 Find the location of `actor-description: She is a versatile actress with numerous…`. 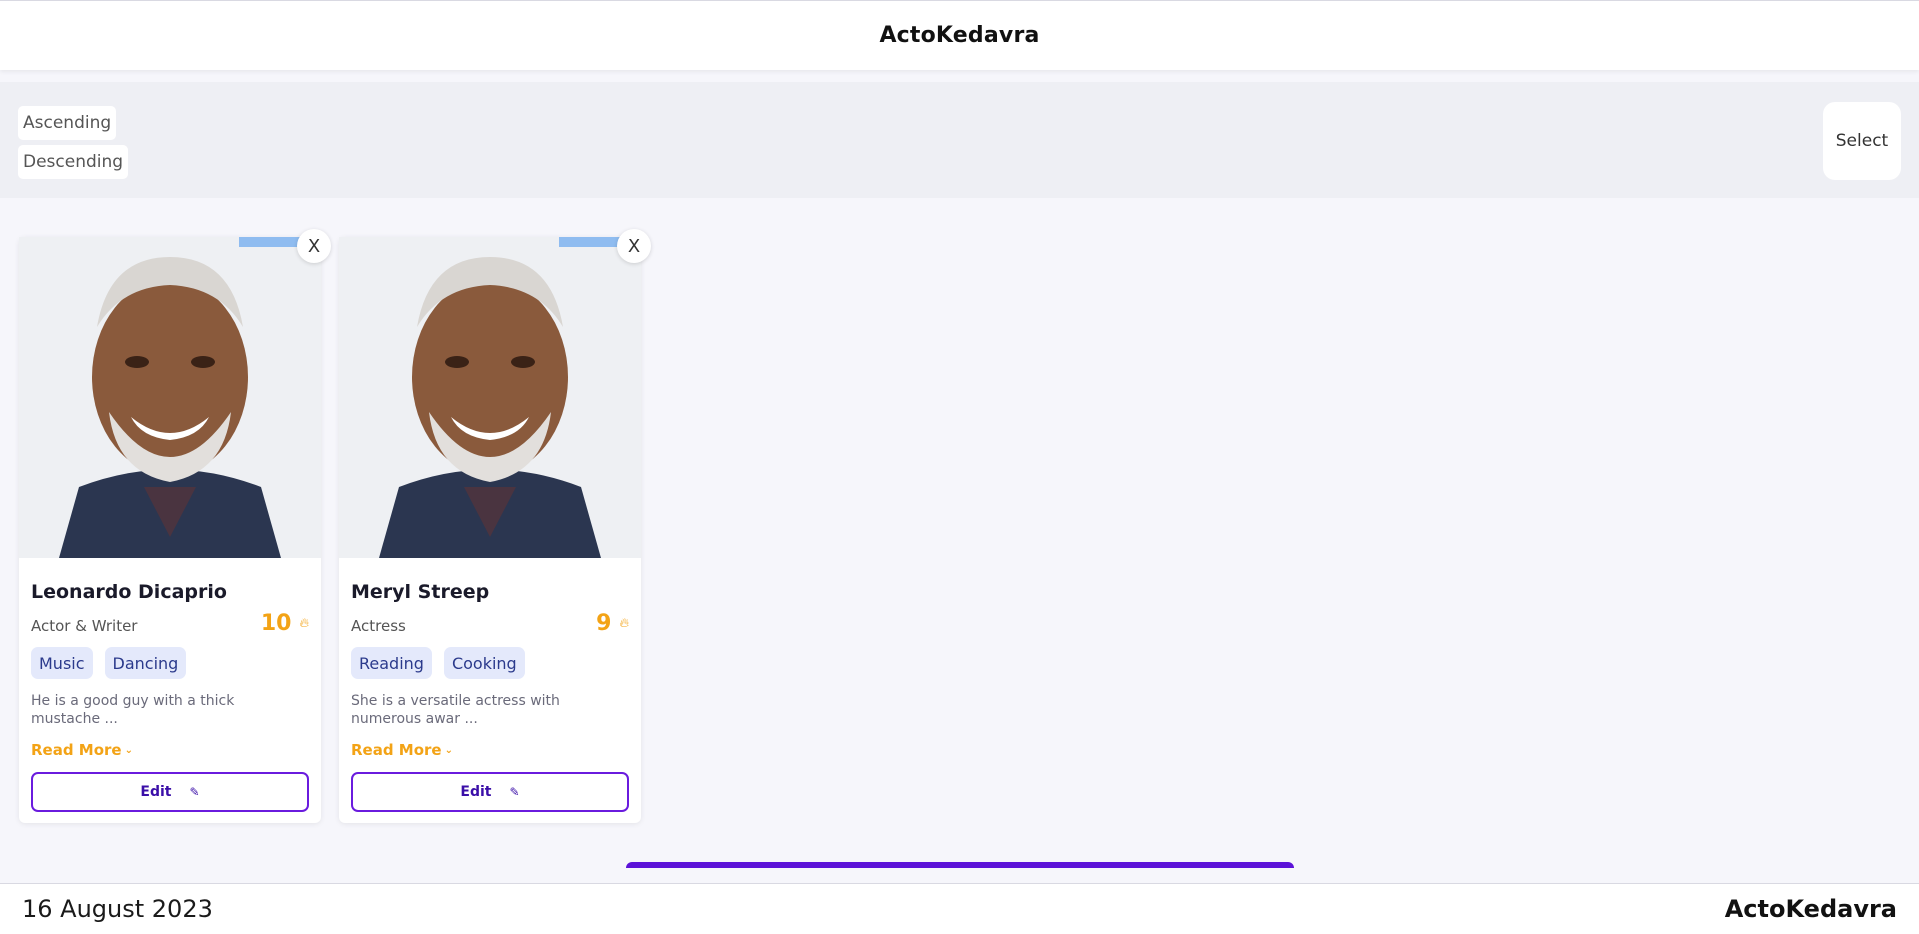

actor-description: She is a versatile actress with numerous… is located at coordinates (455, 710).